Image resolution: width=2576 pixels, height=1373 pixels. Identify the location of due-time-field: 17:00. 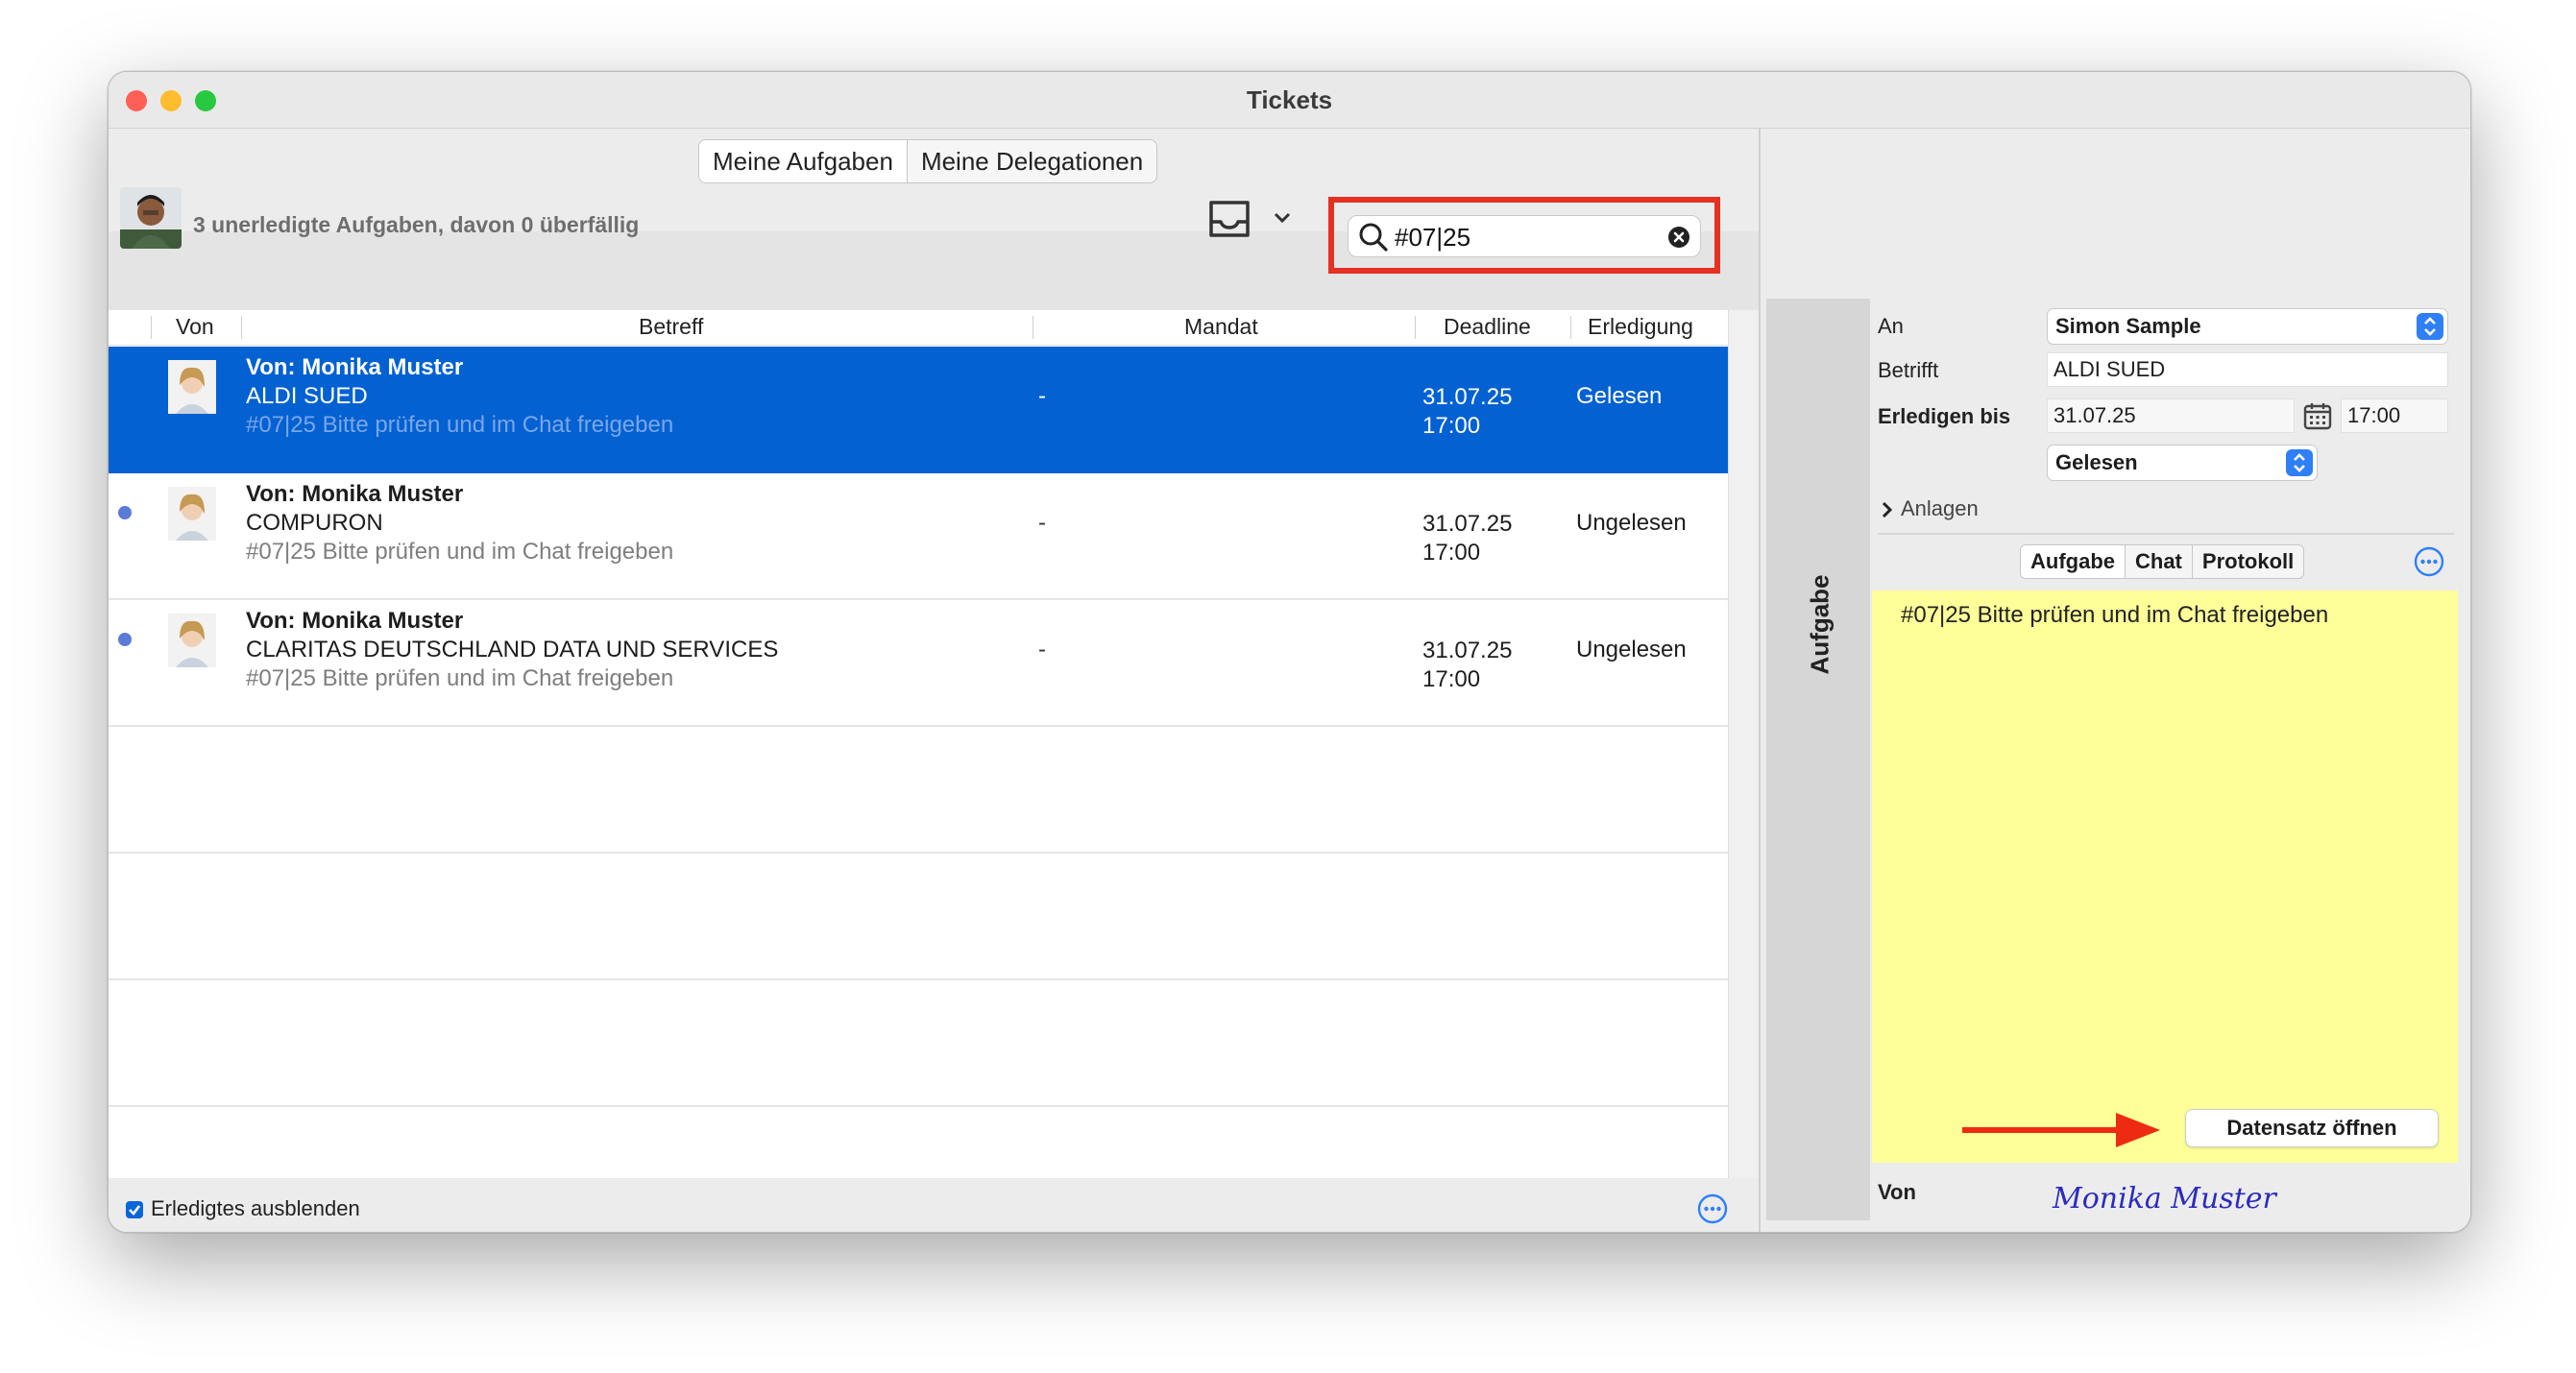
(2394, 415).